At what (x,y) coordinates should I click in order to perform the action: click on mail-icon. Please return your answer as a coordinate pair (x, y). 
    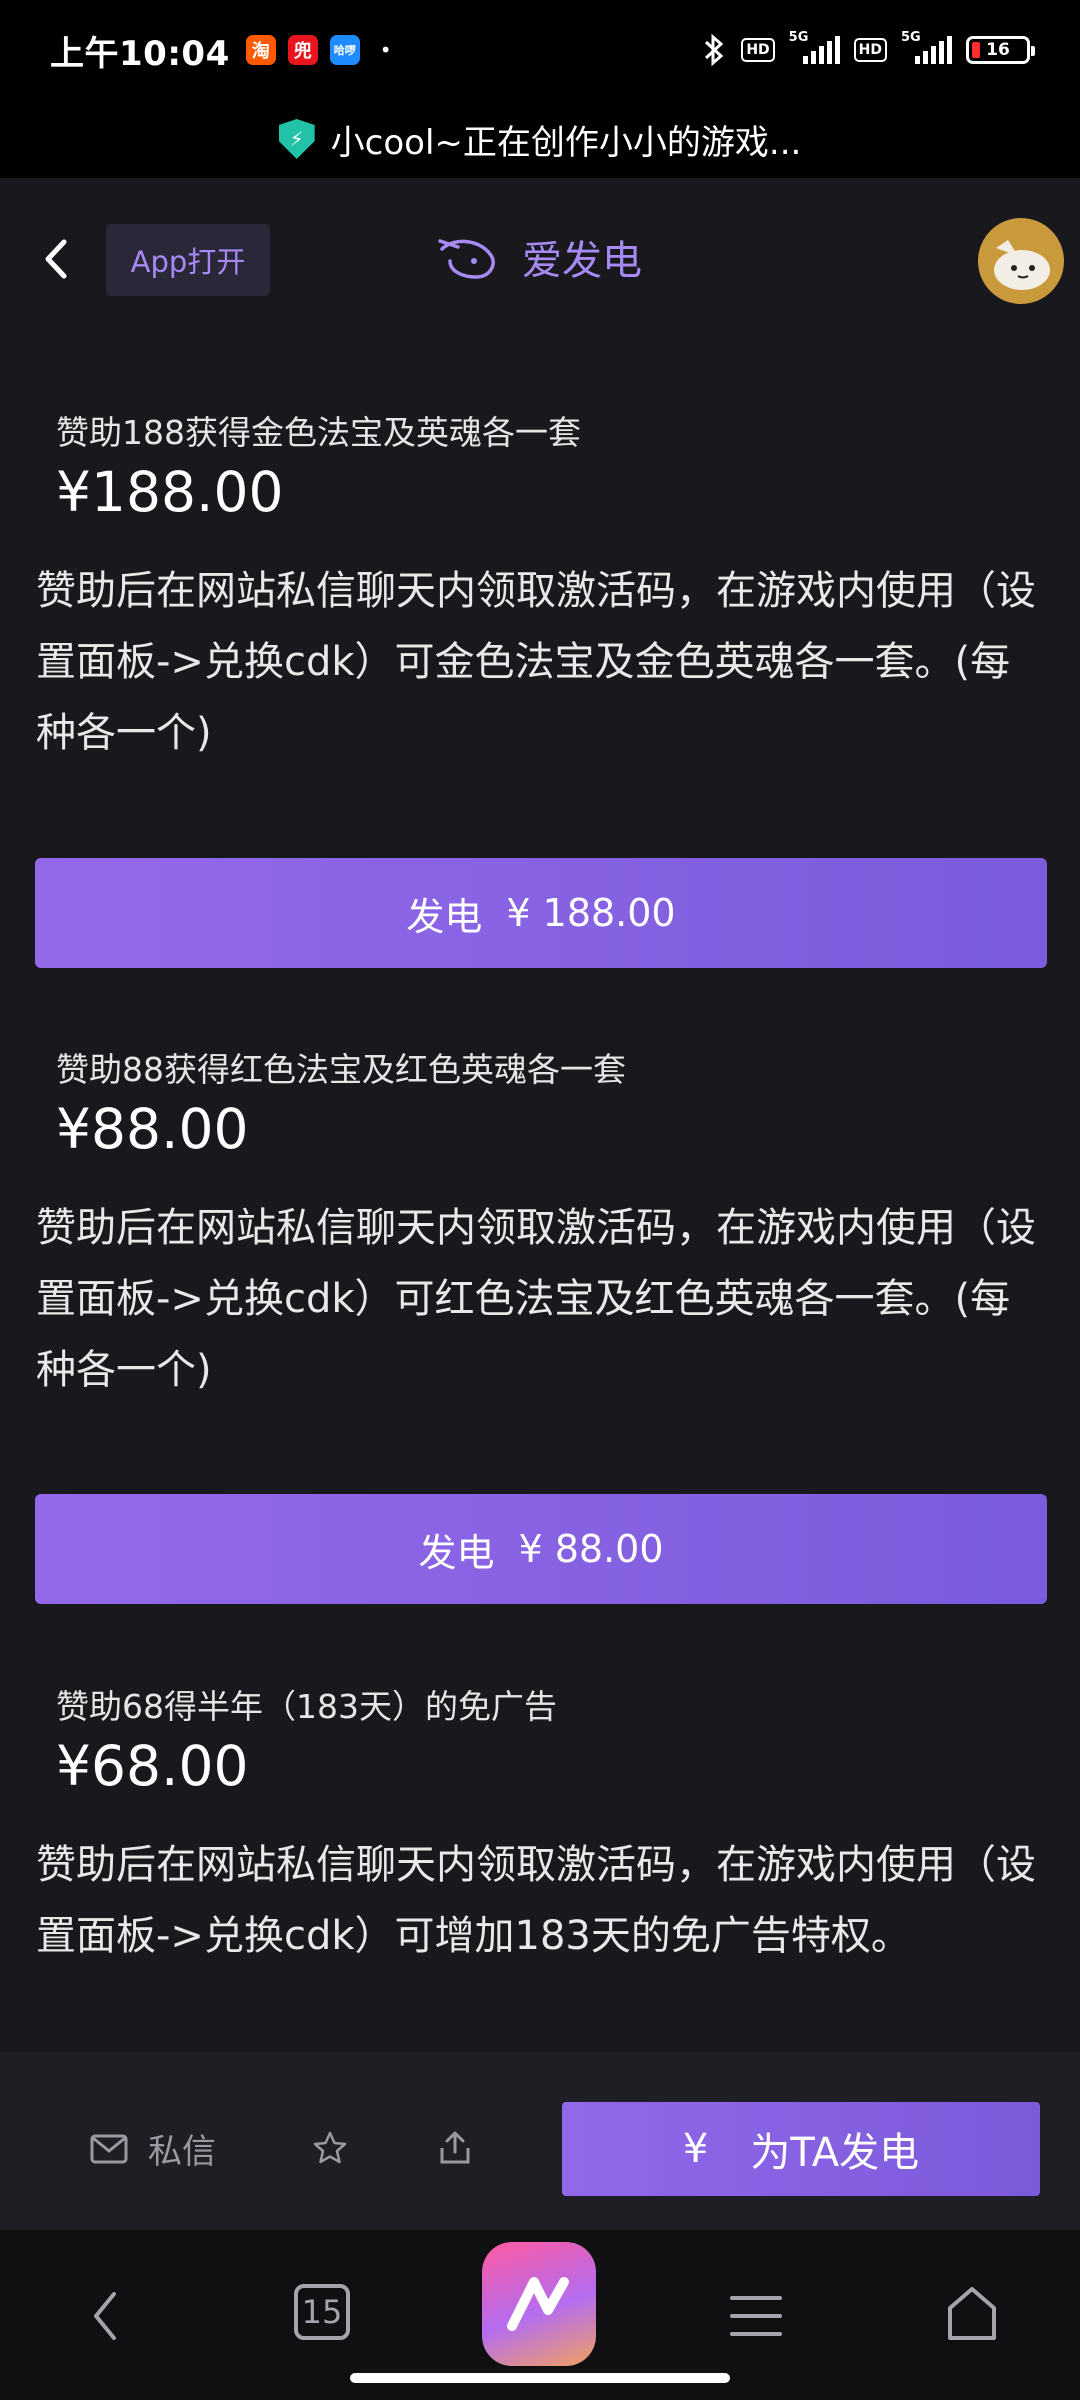
    Looking at the image, I should click on (109, 2148).